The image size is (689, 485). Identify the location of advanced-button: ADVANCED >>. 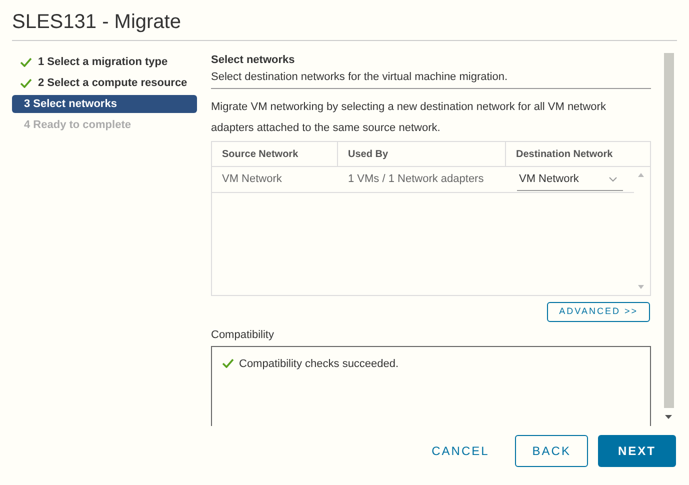
(598, 312).